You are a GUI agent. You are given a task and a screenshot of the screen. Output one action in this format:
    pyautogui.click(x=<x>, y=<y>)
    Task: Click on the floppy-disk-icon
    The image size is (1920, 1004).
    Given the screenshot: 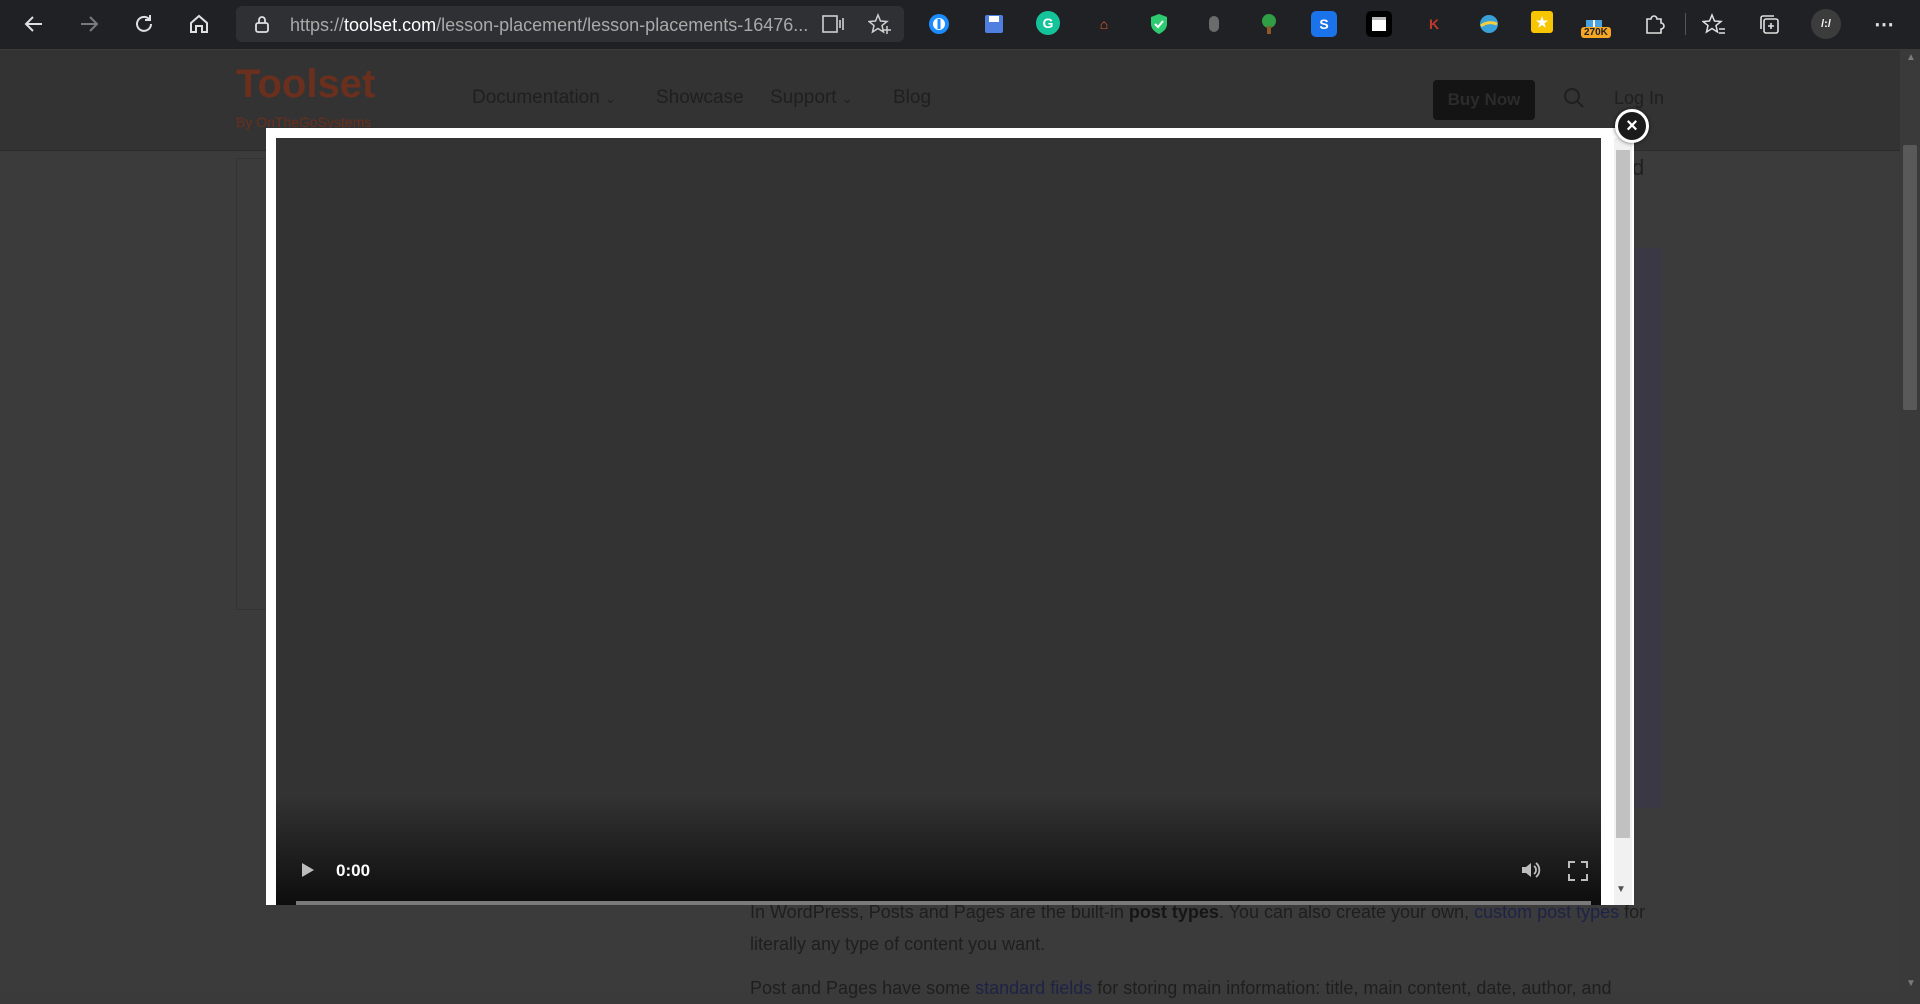 What is the action you would take?
    pyautogui.click(x=994, y=24)
    